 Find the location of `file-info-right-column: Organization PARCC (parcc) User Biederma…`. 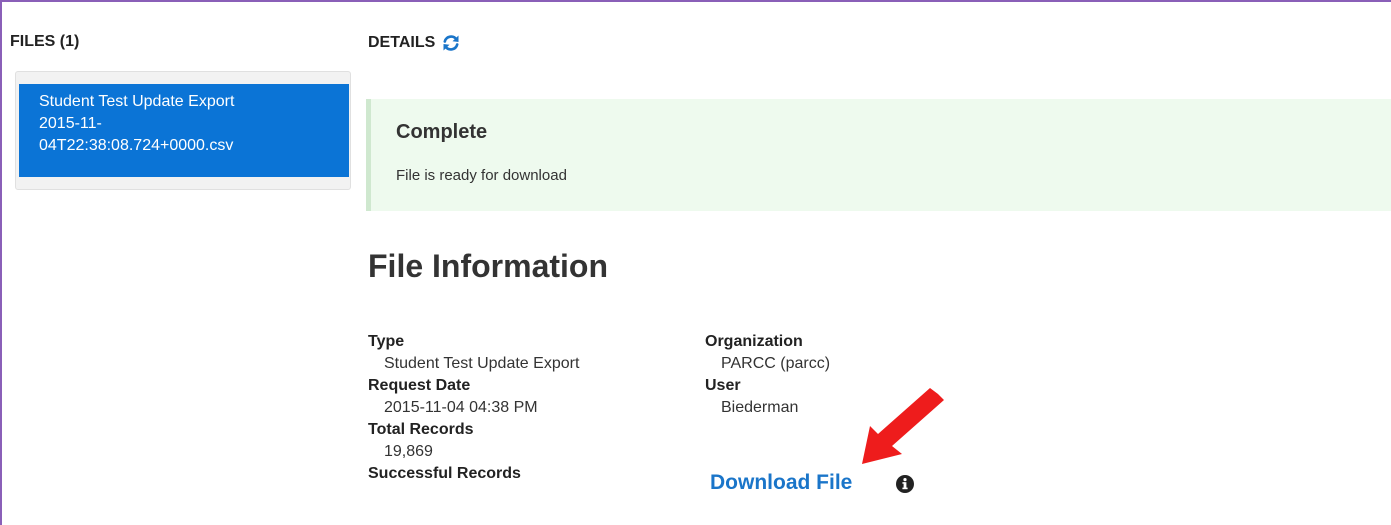

file-info-right-column: Organization PARCC (parcc) User Biederma… is located at coordinates (767, 375).